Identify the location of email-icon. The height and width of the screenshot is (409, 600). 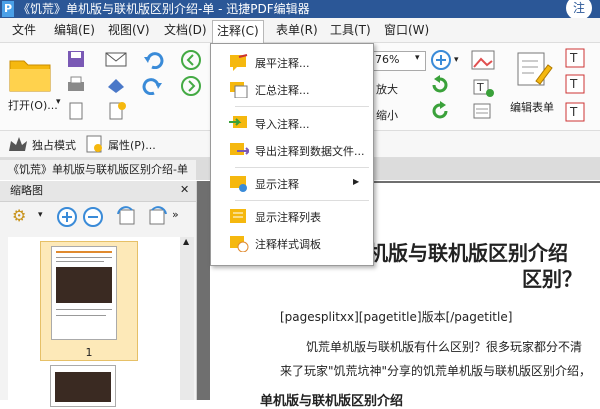
(117, 59).